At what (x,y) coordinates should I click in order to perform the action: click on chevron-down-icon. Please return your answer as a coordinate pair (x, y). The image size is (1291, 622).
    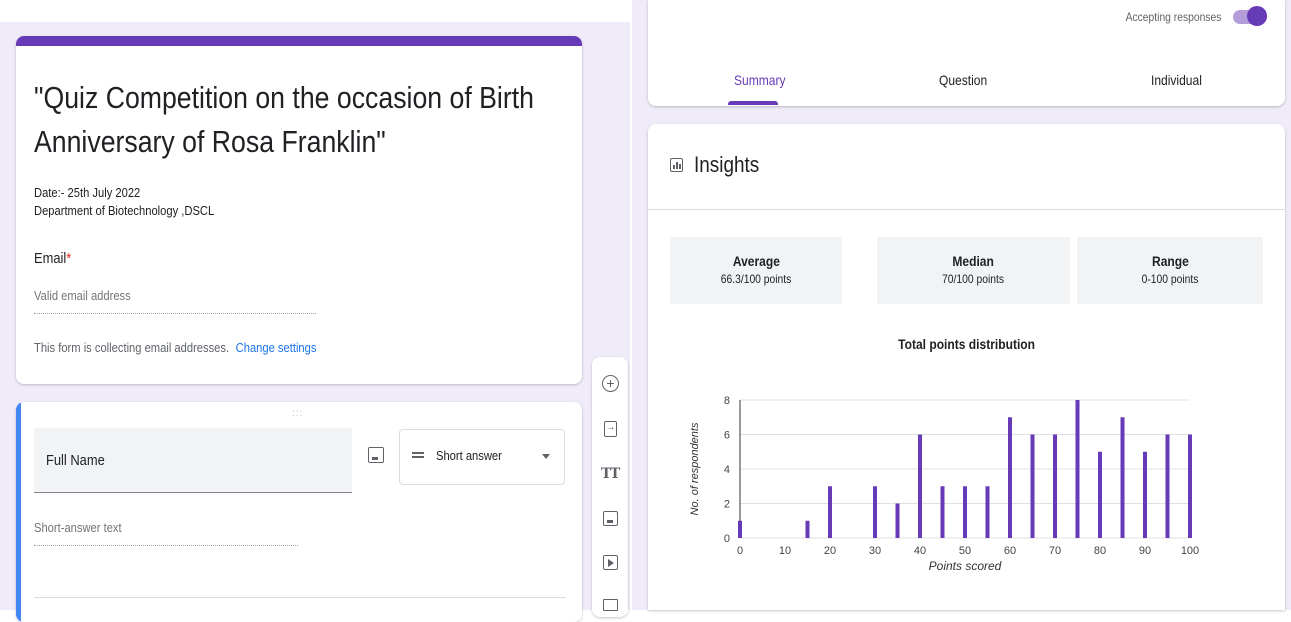
    Looking at the image, I should click on (546, 456).